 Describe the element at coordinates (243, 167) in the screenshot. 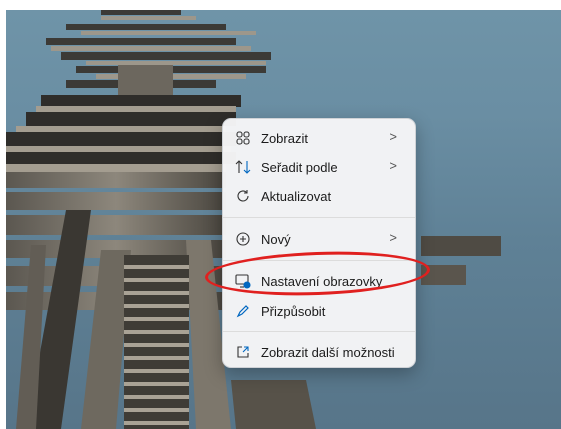

I see `sort-arrows-icon` at that location.